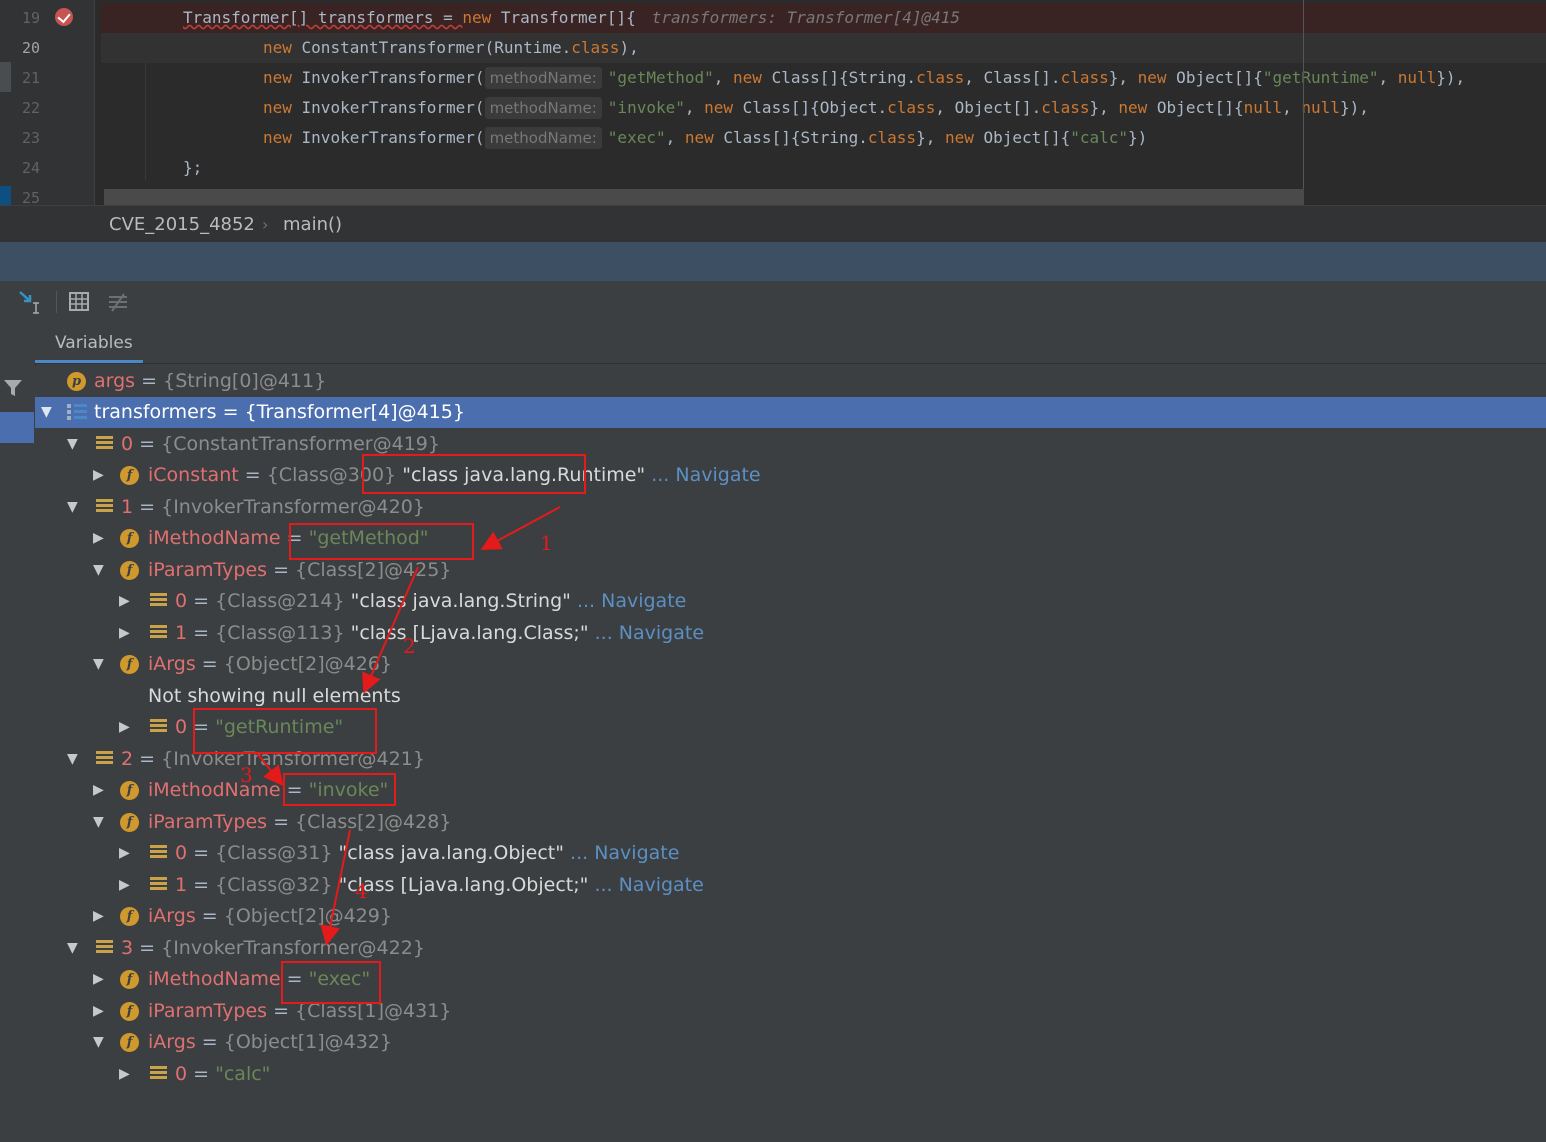 The height and width of the screenshot is (1142, 1546). I want to click on tree-row-transformers: ▼ transformers = {Transformer[4]@415}, so click(790, 412).